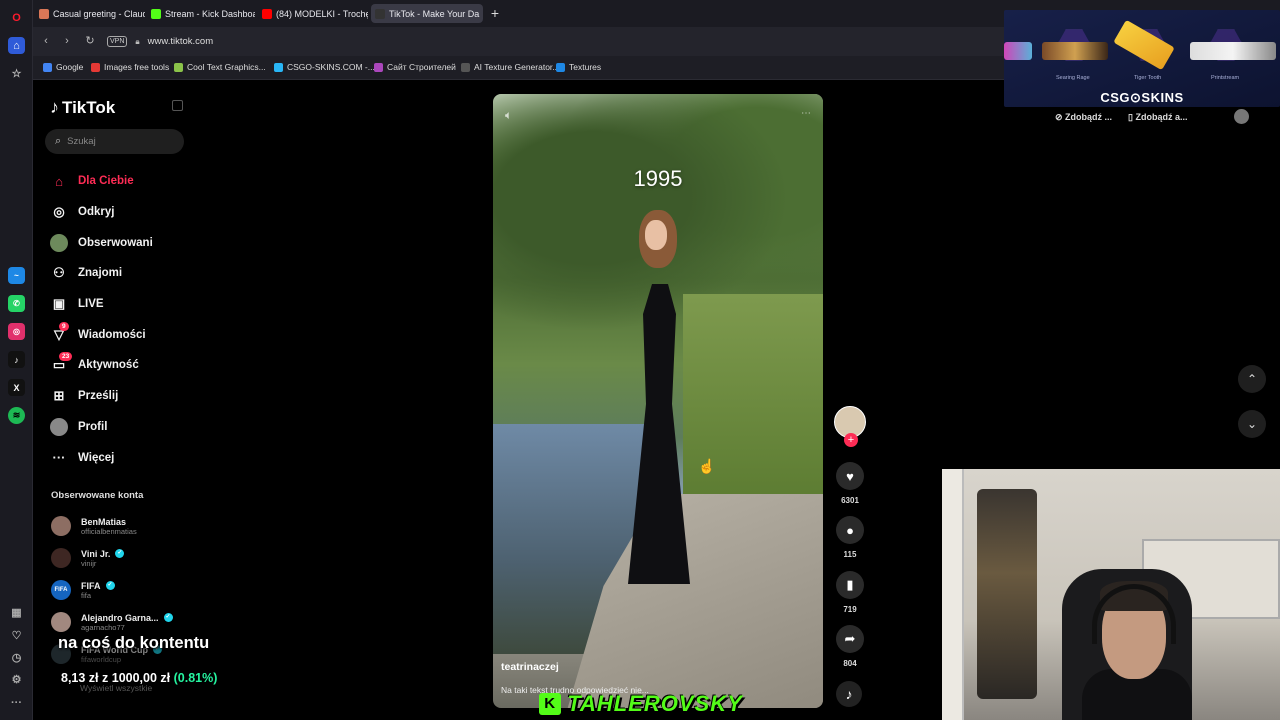 This screenshot has width=1280, height=720. What do you see at coordinates (117, 41) in the screenshot?
I see `vpn-badge: VPN` at bounding box center [117, 41].